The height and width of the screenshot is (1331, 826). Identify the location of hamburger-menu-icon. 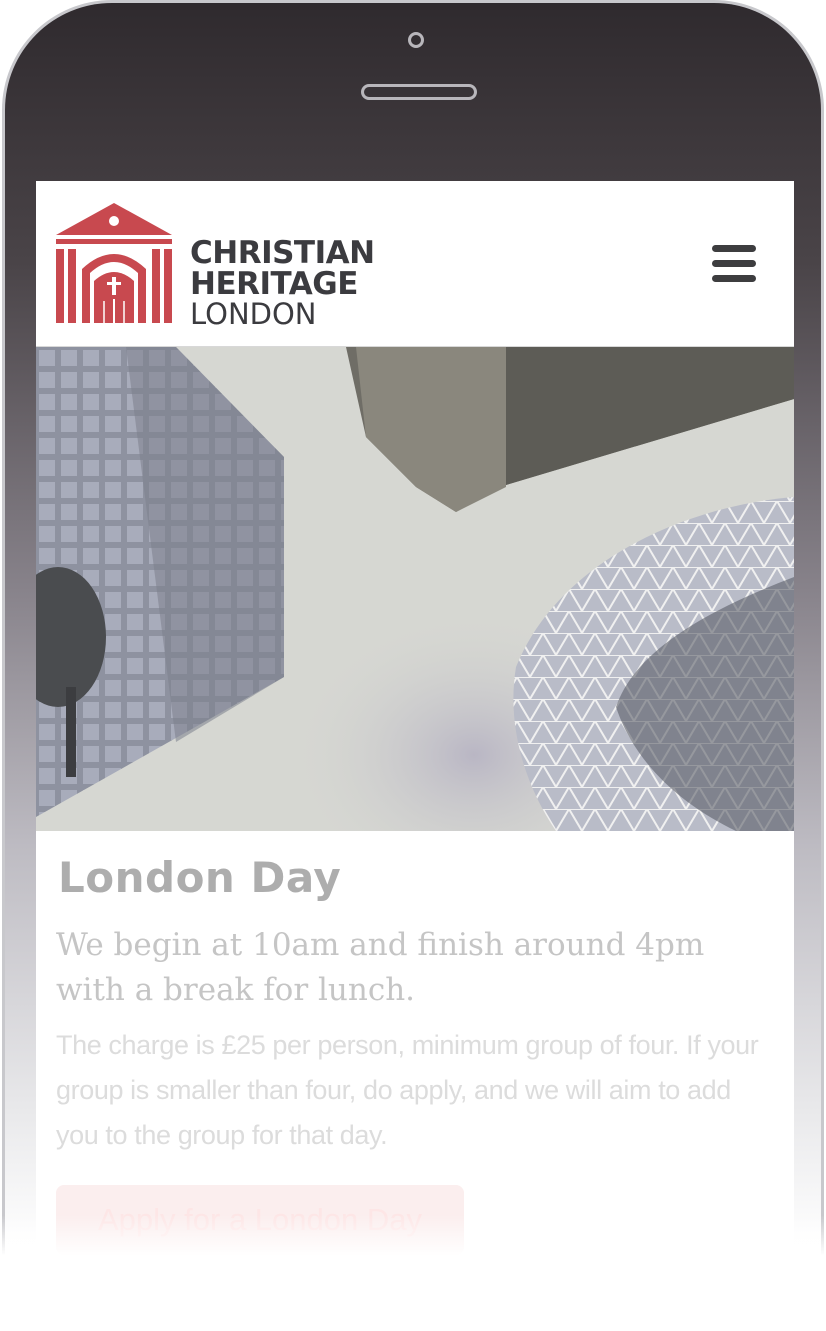
(733, 263).